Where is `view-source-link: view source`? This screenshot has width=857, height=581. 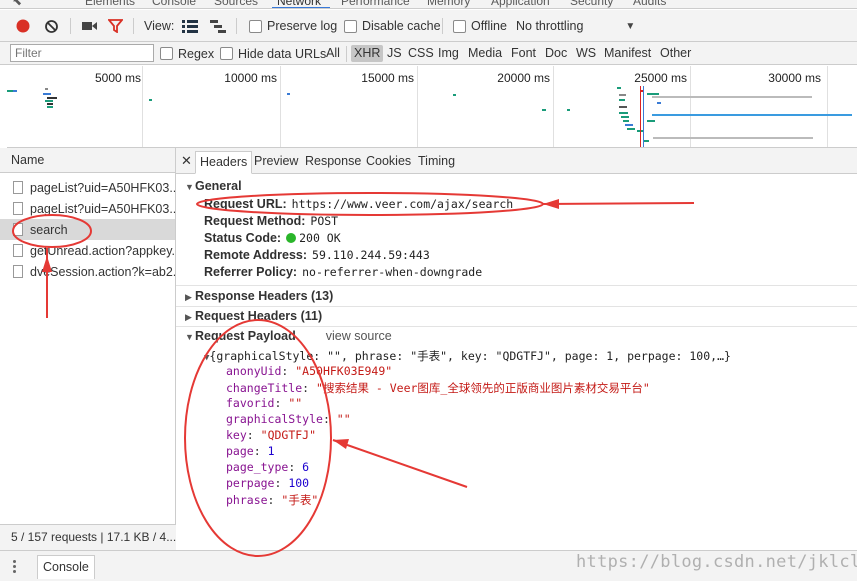 view-source-link: view source is located at coordinates (359, 336).